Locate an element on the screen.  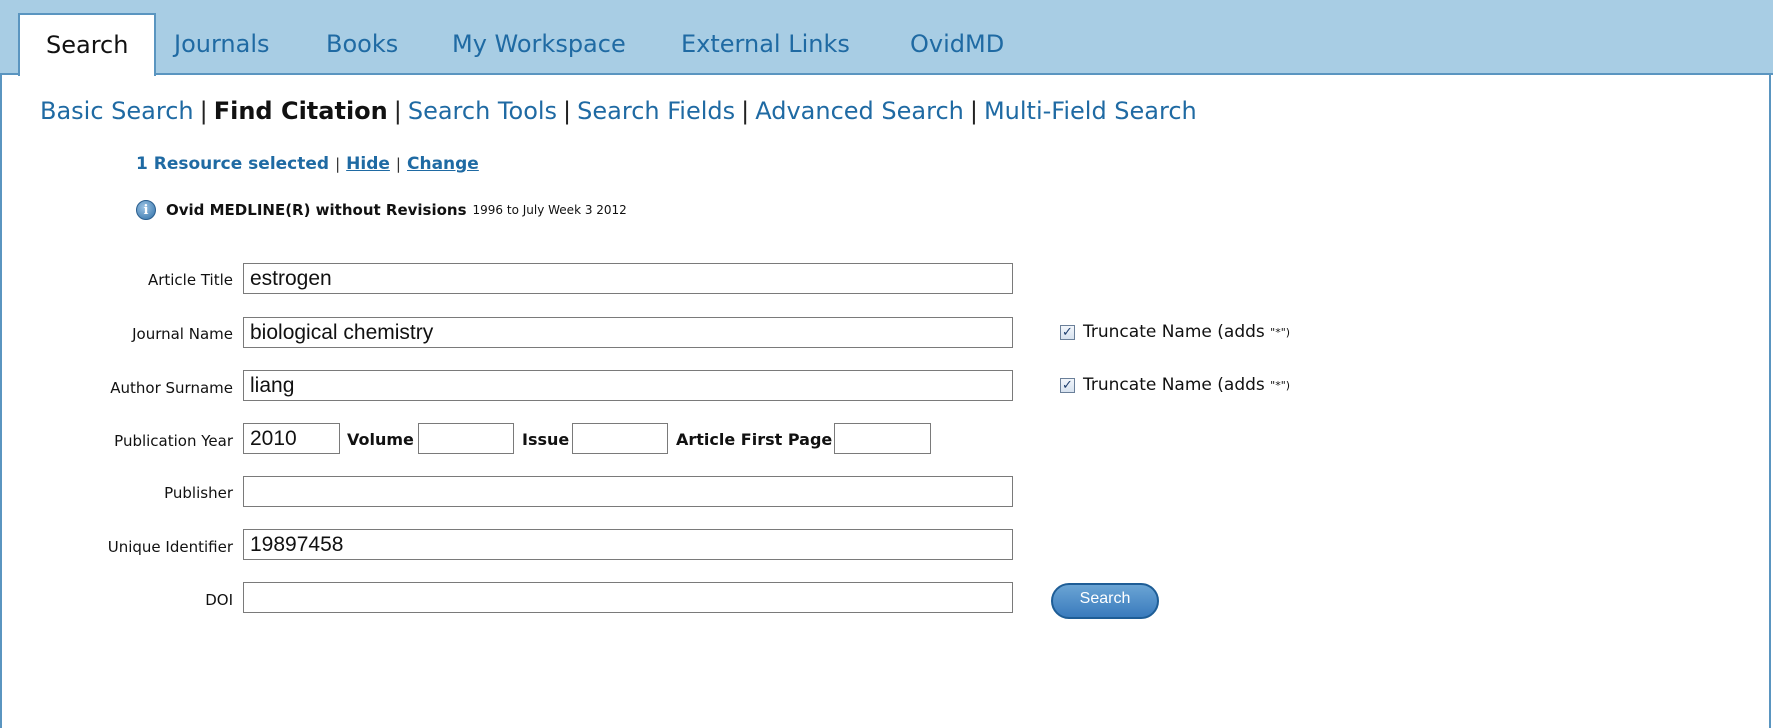
publisher-label: Publisher is located at coordinates (198, 493).